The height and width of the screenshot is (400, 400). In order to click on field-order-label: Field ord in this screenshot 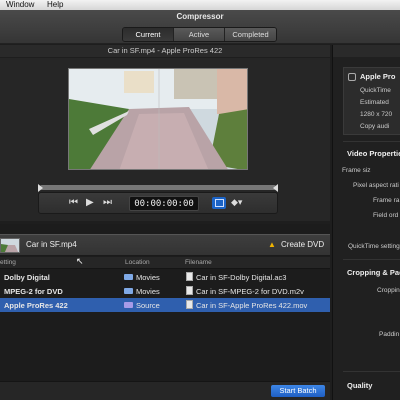, I will do `click(386, 215)`.